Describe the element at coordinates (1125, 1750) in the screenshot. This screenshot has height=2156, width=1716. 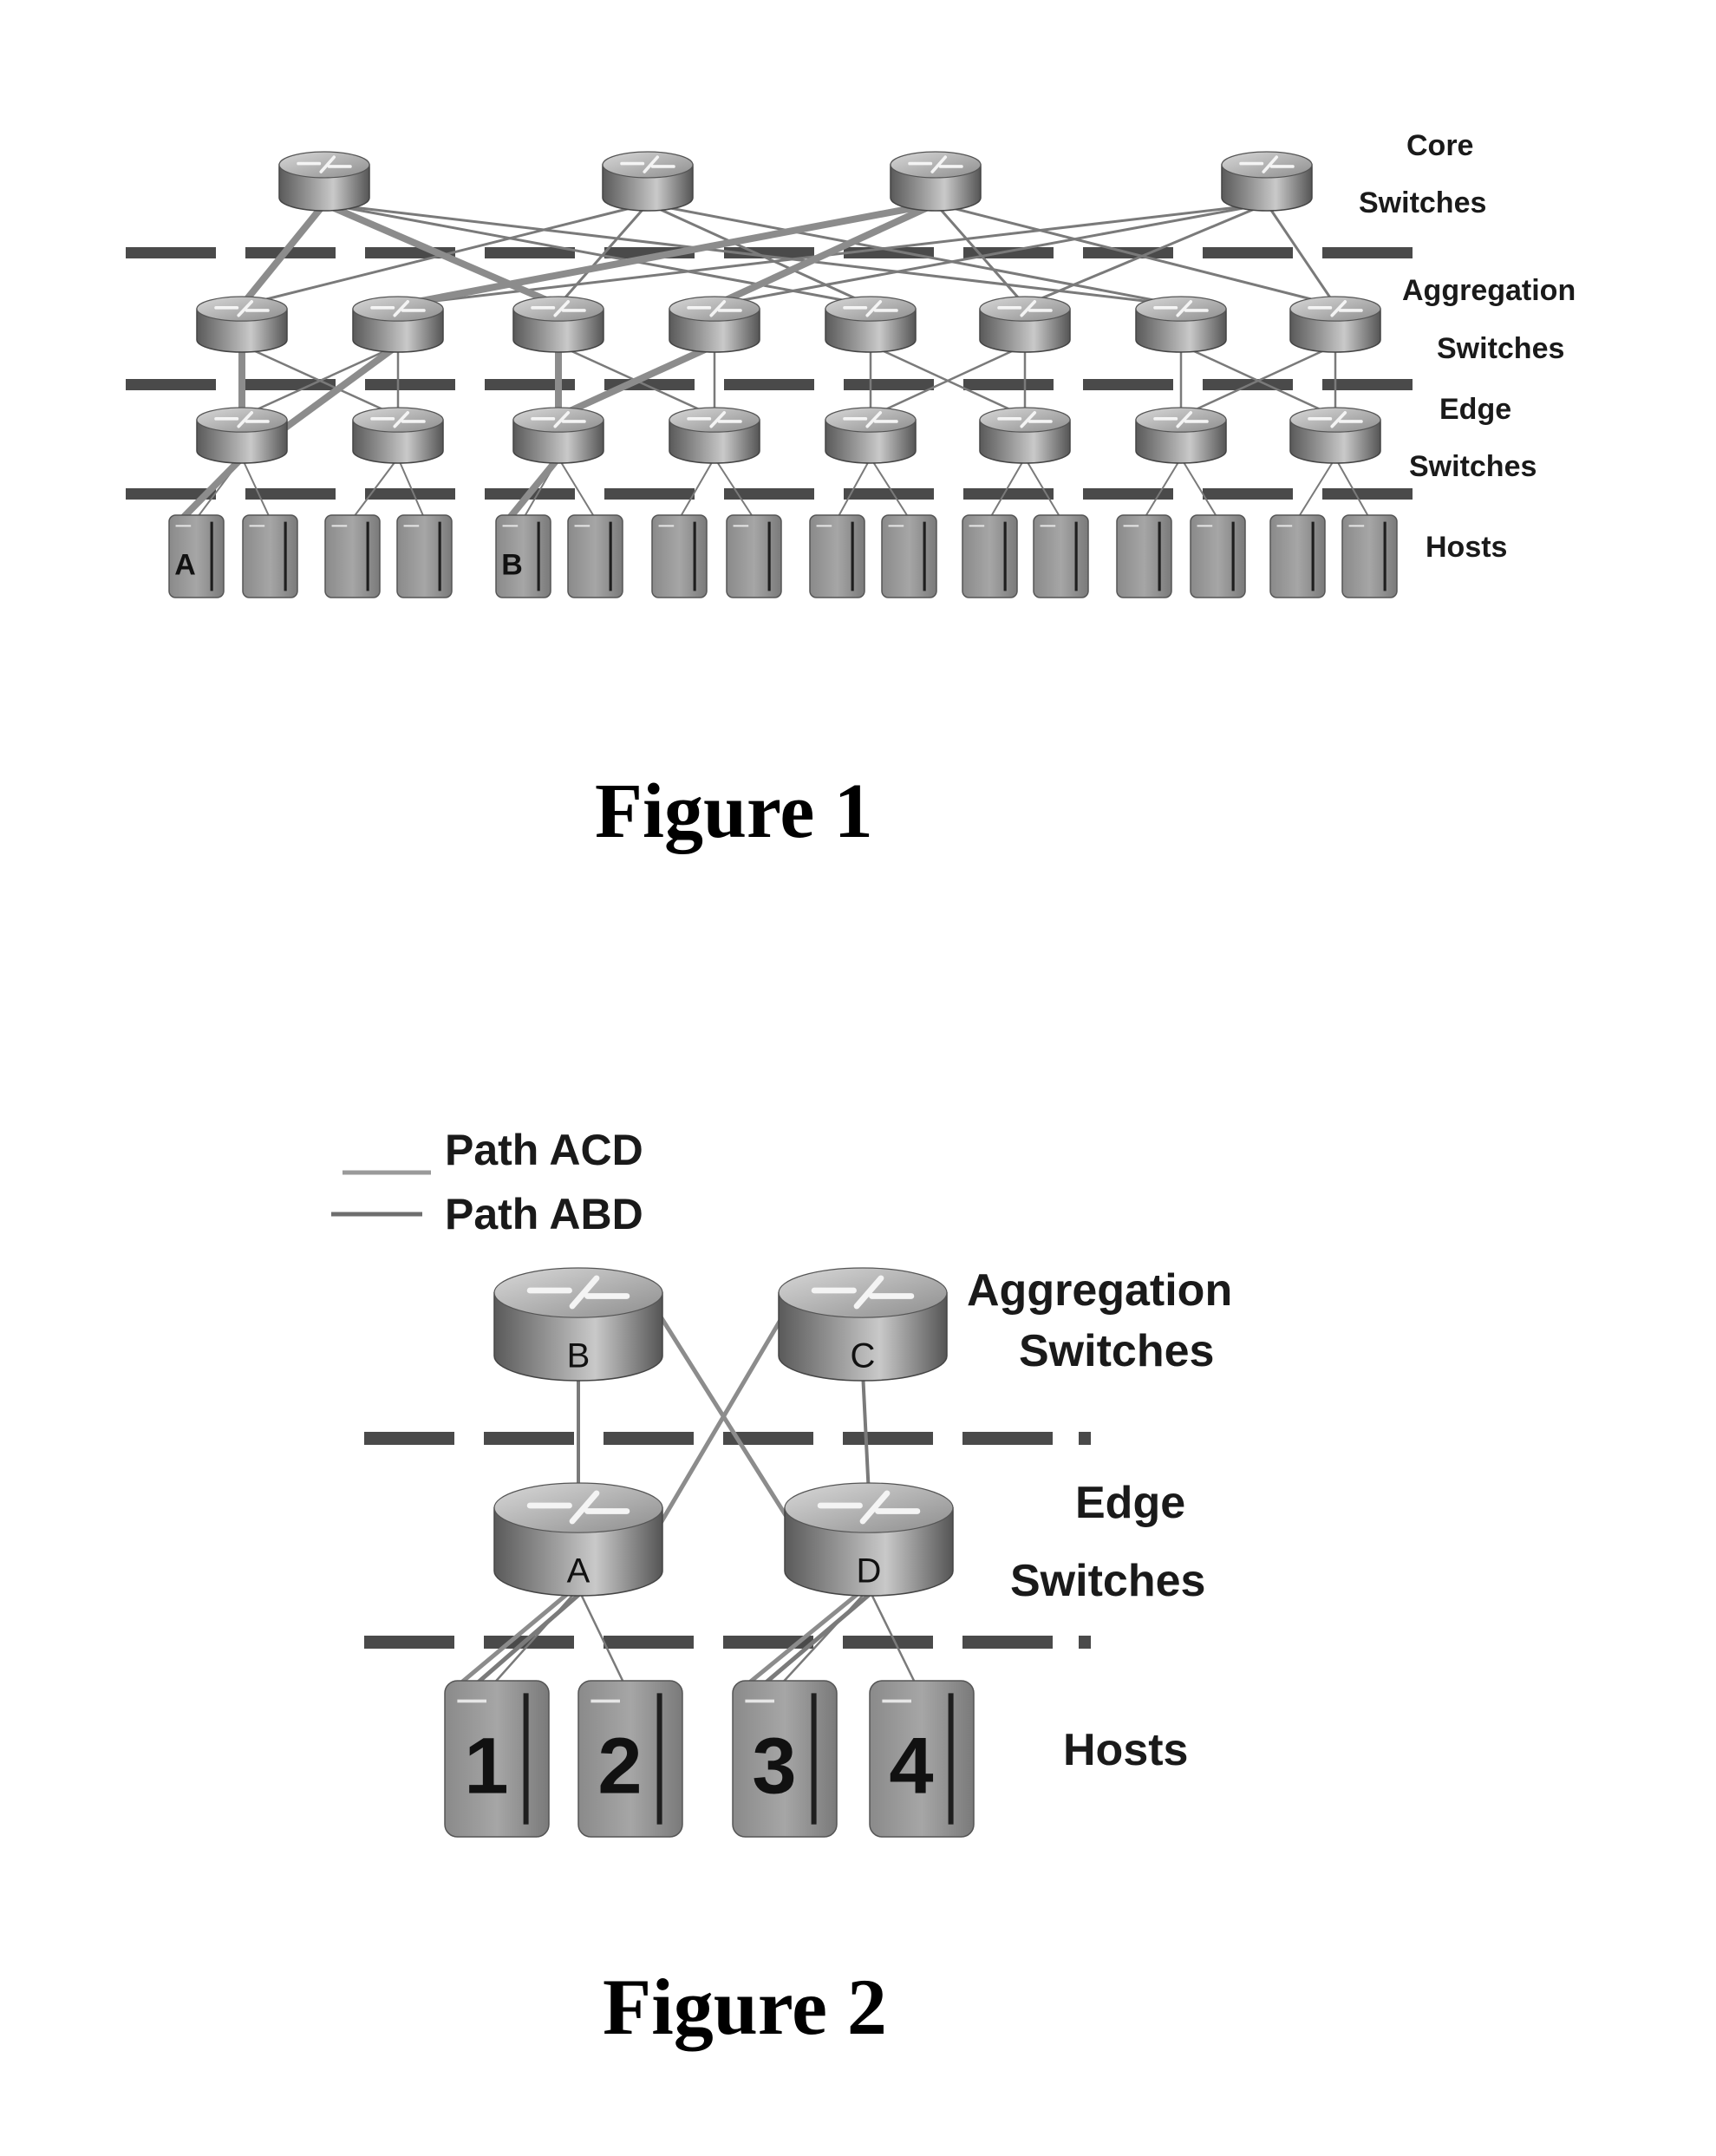
I see `hosts-label: Hosts` at that location.